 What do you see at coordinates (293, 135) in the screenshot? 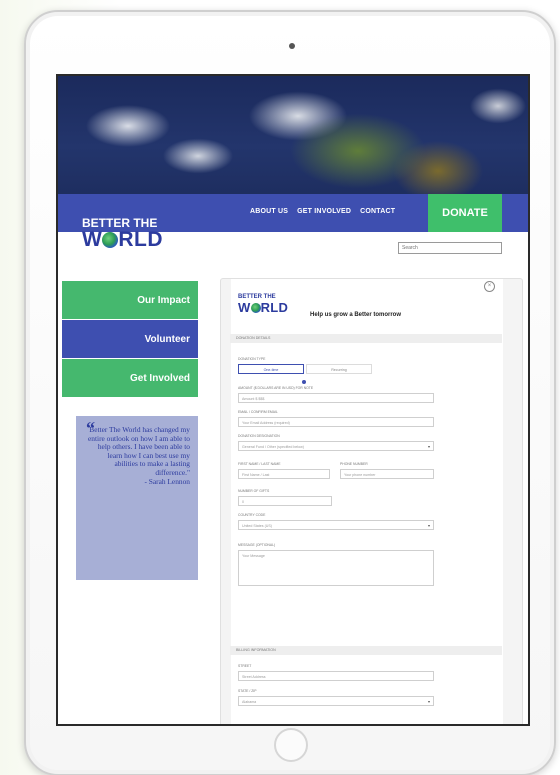
I see `hero-earth-image` at bounding box center [293, 135].